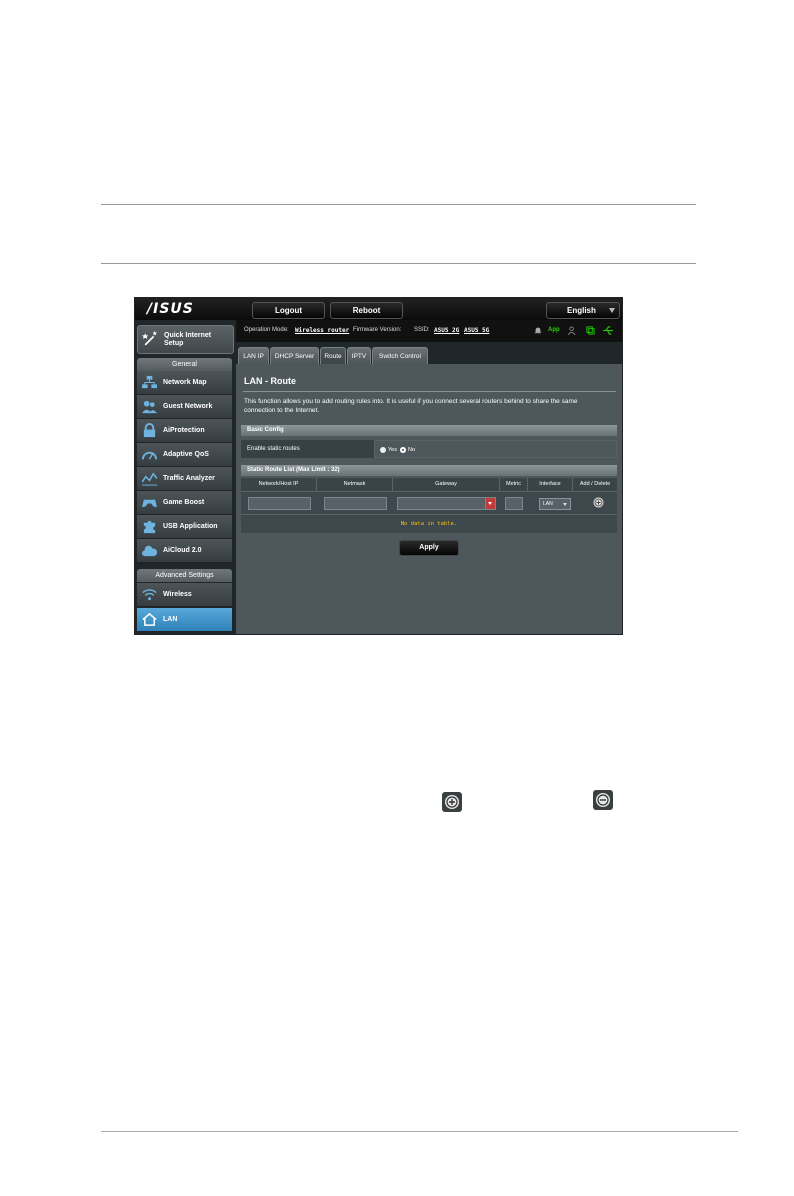 The height and width of the screenshot is (1196, 794). I want to click on usb-icon, so click(608, 330).